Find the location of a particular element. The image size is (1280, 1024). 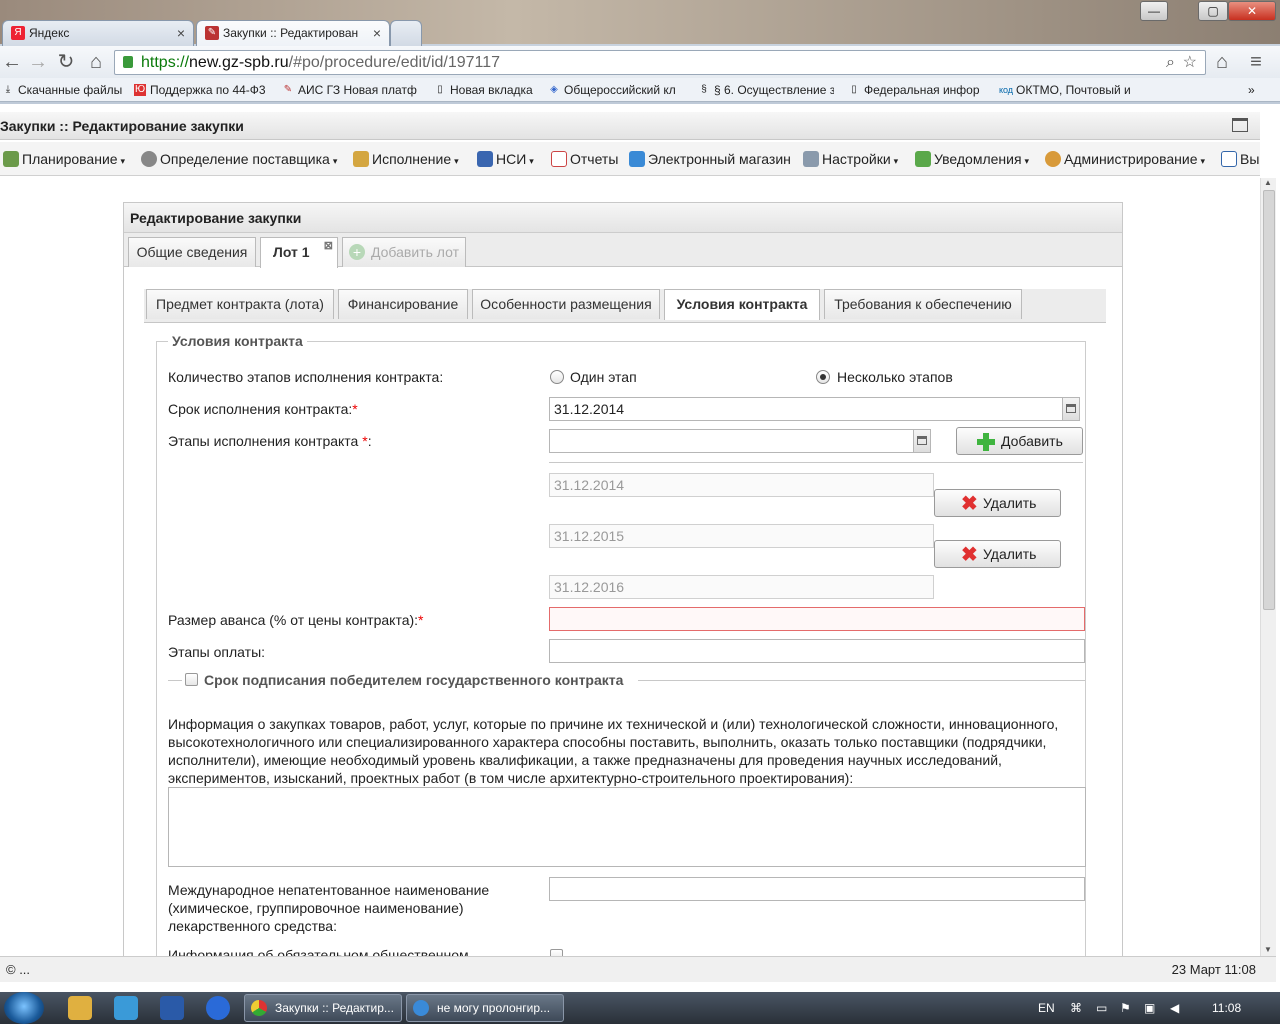

term-input: 31.12.2014 is located at coordinates (806, 409).